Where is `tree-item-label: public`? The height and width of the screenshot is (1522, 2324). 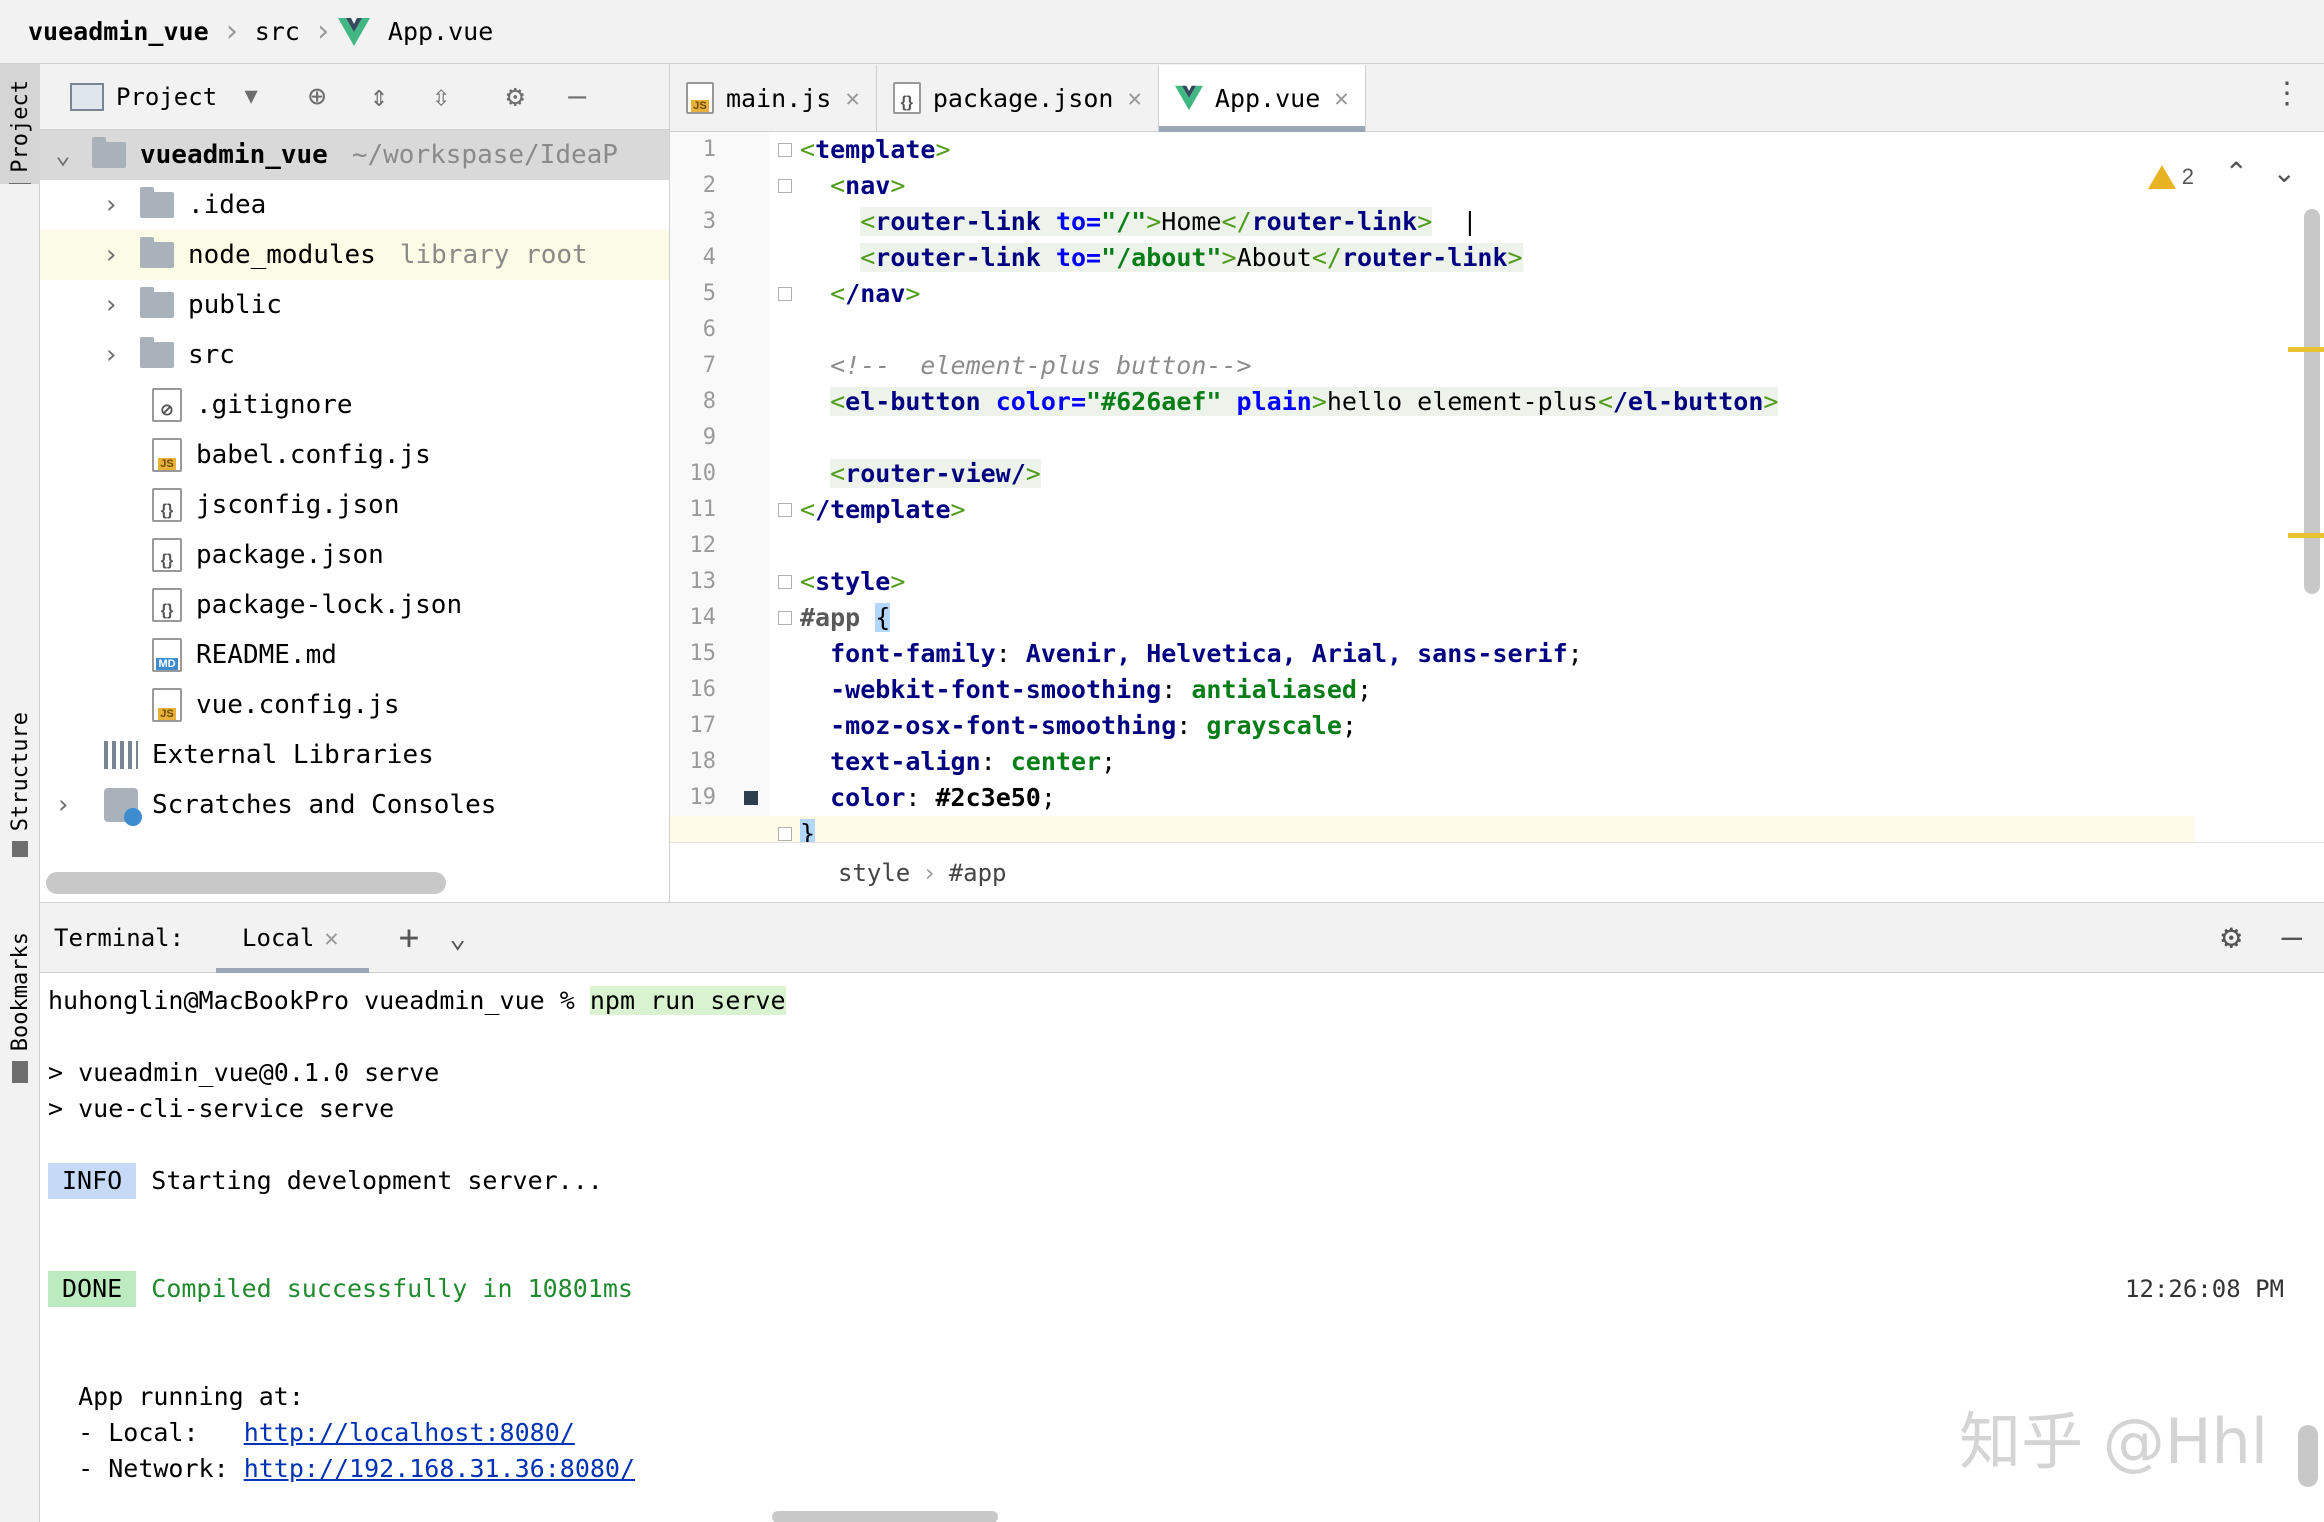 tree-item-label: public is located at coordinates (235, 305).